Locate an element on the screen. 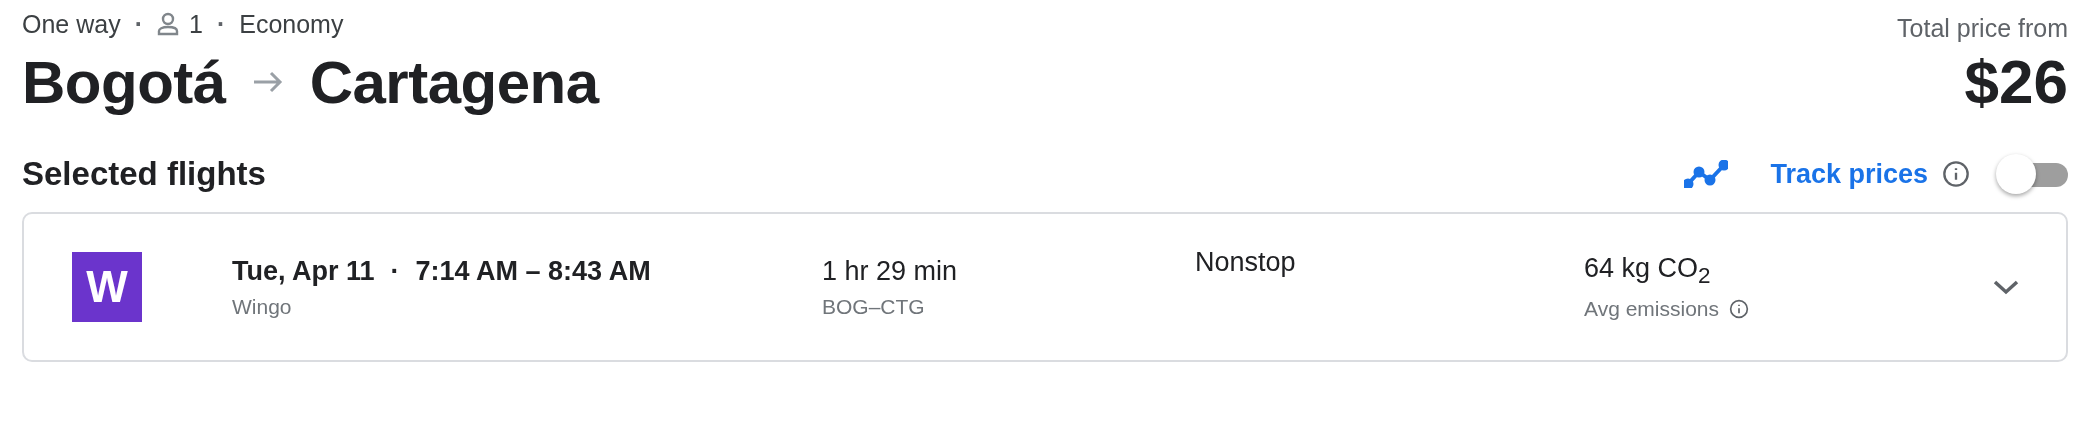  person-icon is located at coordinates (168, 24).